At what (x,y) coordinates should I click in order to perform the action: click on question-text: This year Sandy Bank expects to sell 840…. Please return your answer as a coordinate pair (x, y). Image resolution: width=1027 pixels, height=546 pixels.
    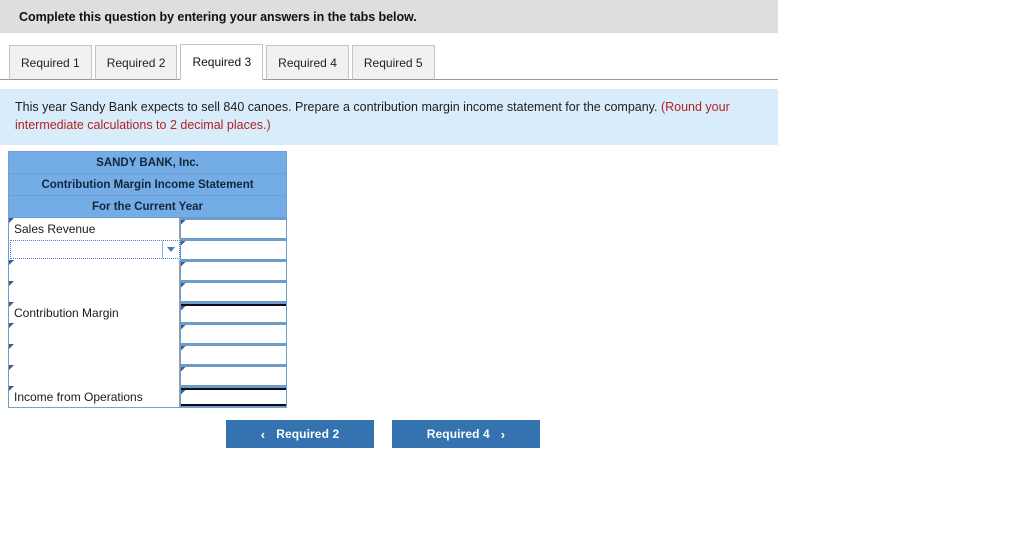
    Looking at the image, I should click on (336, 107).